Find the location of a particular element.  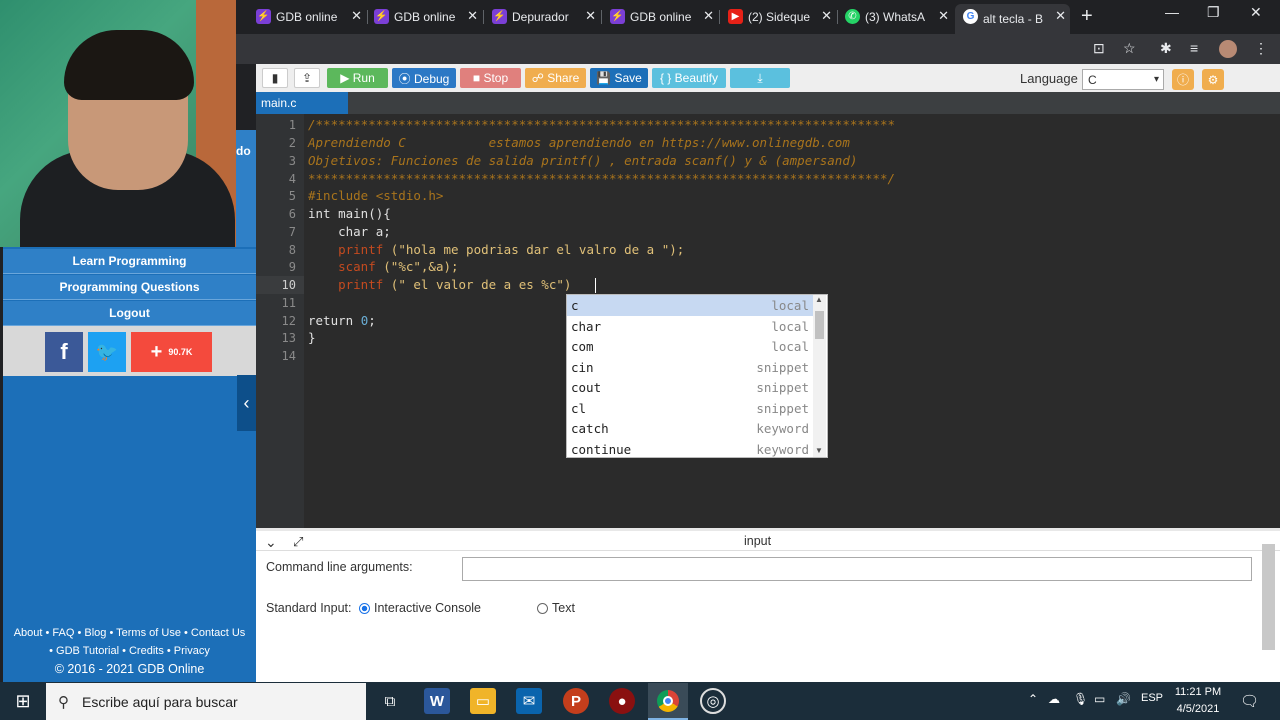

sidebar-partial-text: do is located at coordinates (243, 151).